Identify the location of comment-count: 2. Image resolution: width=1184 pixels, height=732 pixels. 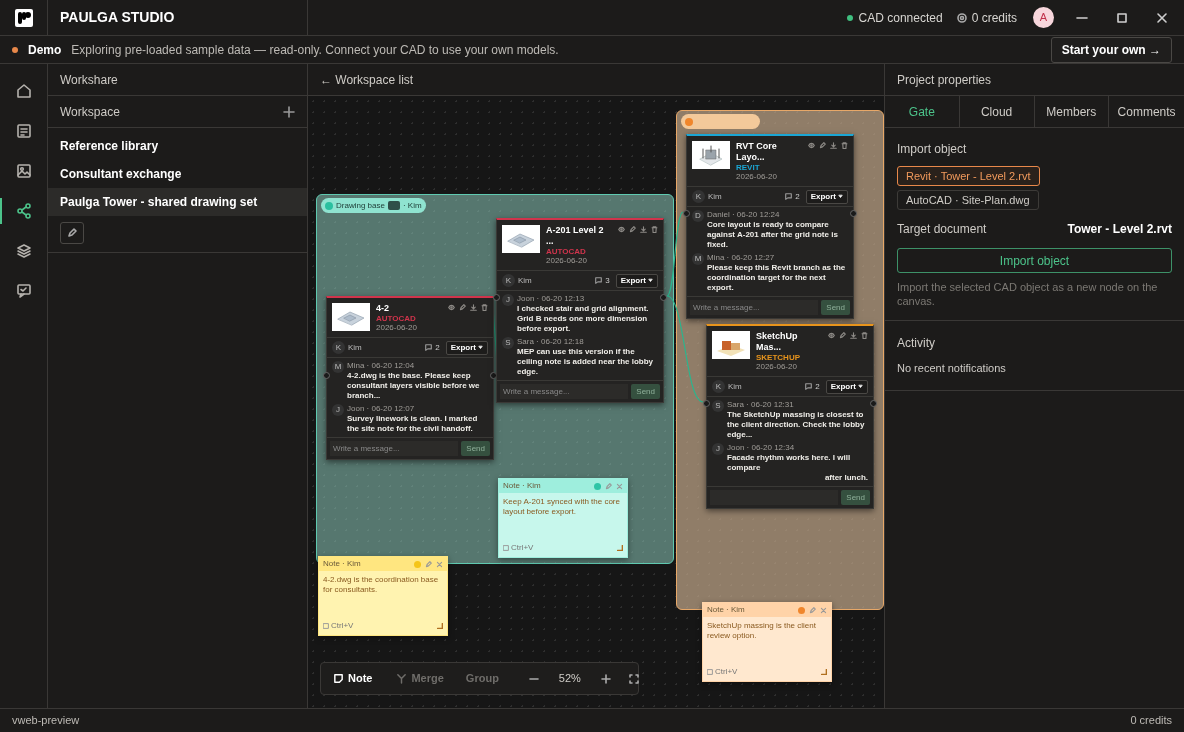
(817, 386).